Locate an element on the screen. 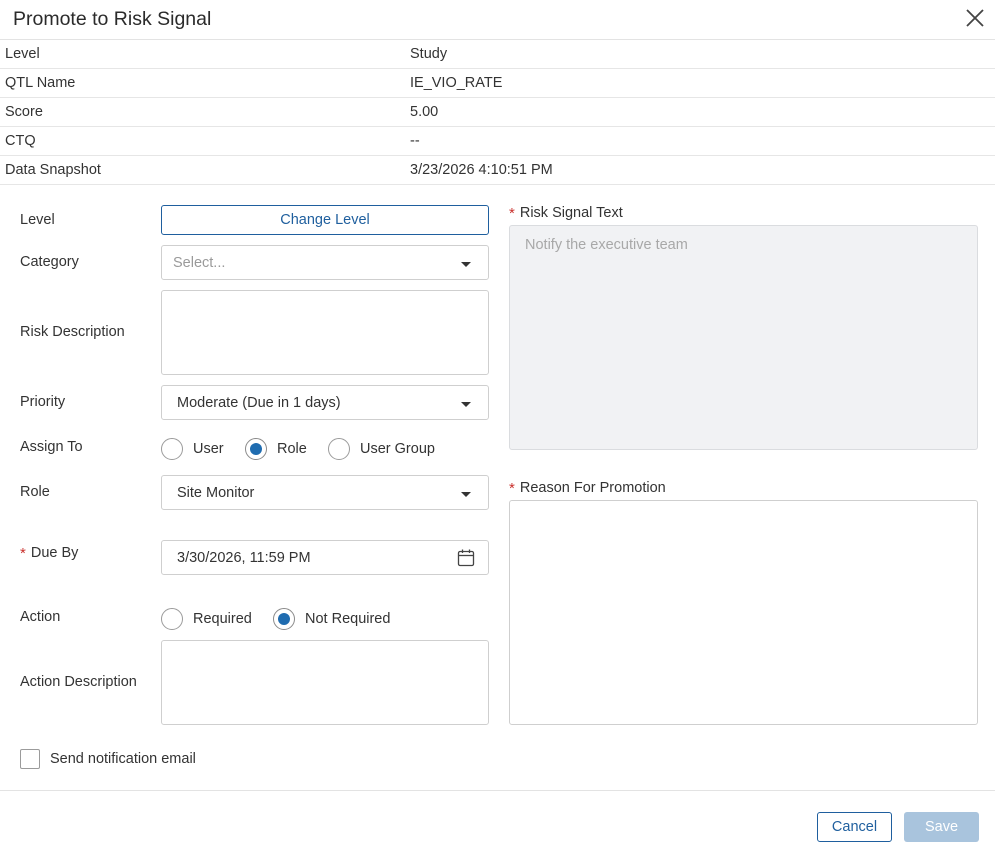 The height and width of the screenshot is (857, 995). risk-signal-text-input: Notify the executive team is located at coordinates (743, 337).